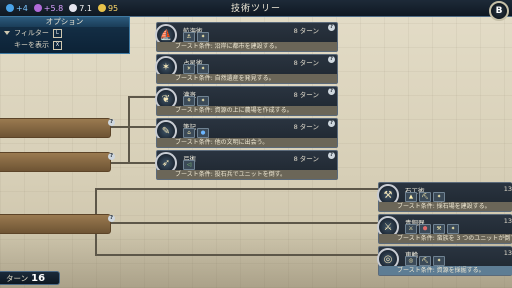 The height and width of the screenshot is (288, 512). Describe the element at coordinates (247, 46) in the screenshot. I see `boost-condition: ブースト条件: 沿岸に都市を建設する。` at that location.